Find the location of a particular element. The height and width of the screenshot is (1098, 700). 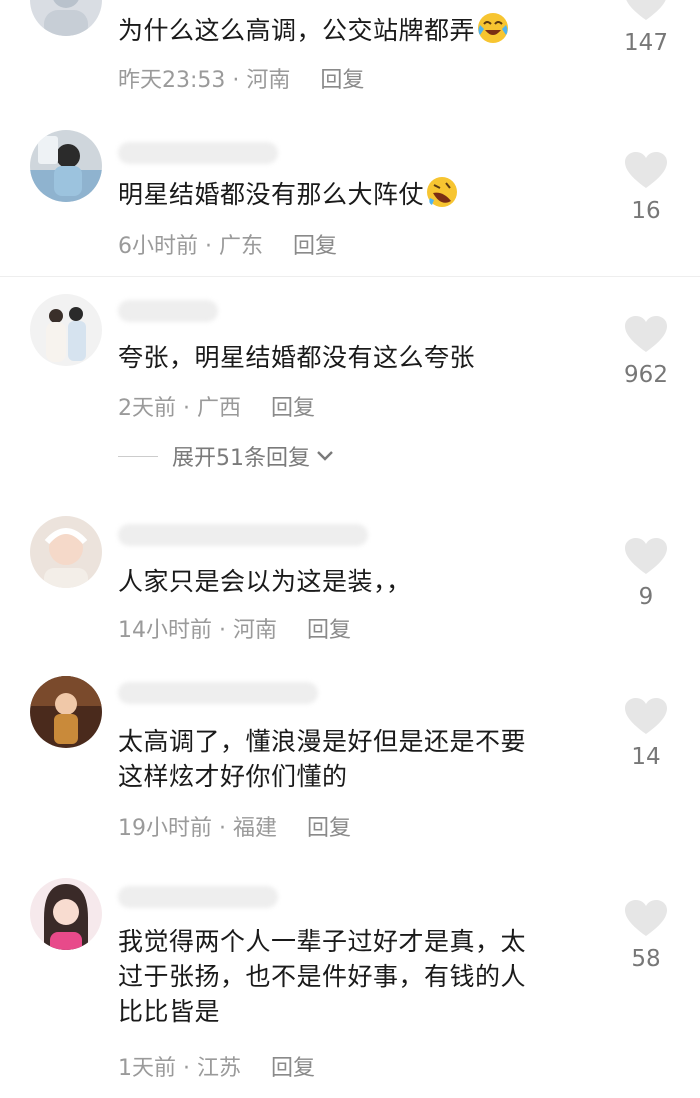

like-count: 9 is located at coordinates (646, 597).